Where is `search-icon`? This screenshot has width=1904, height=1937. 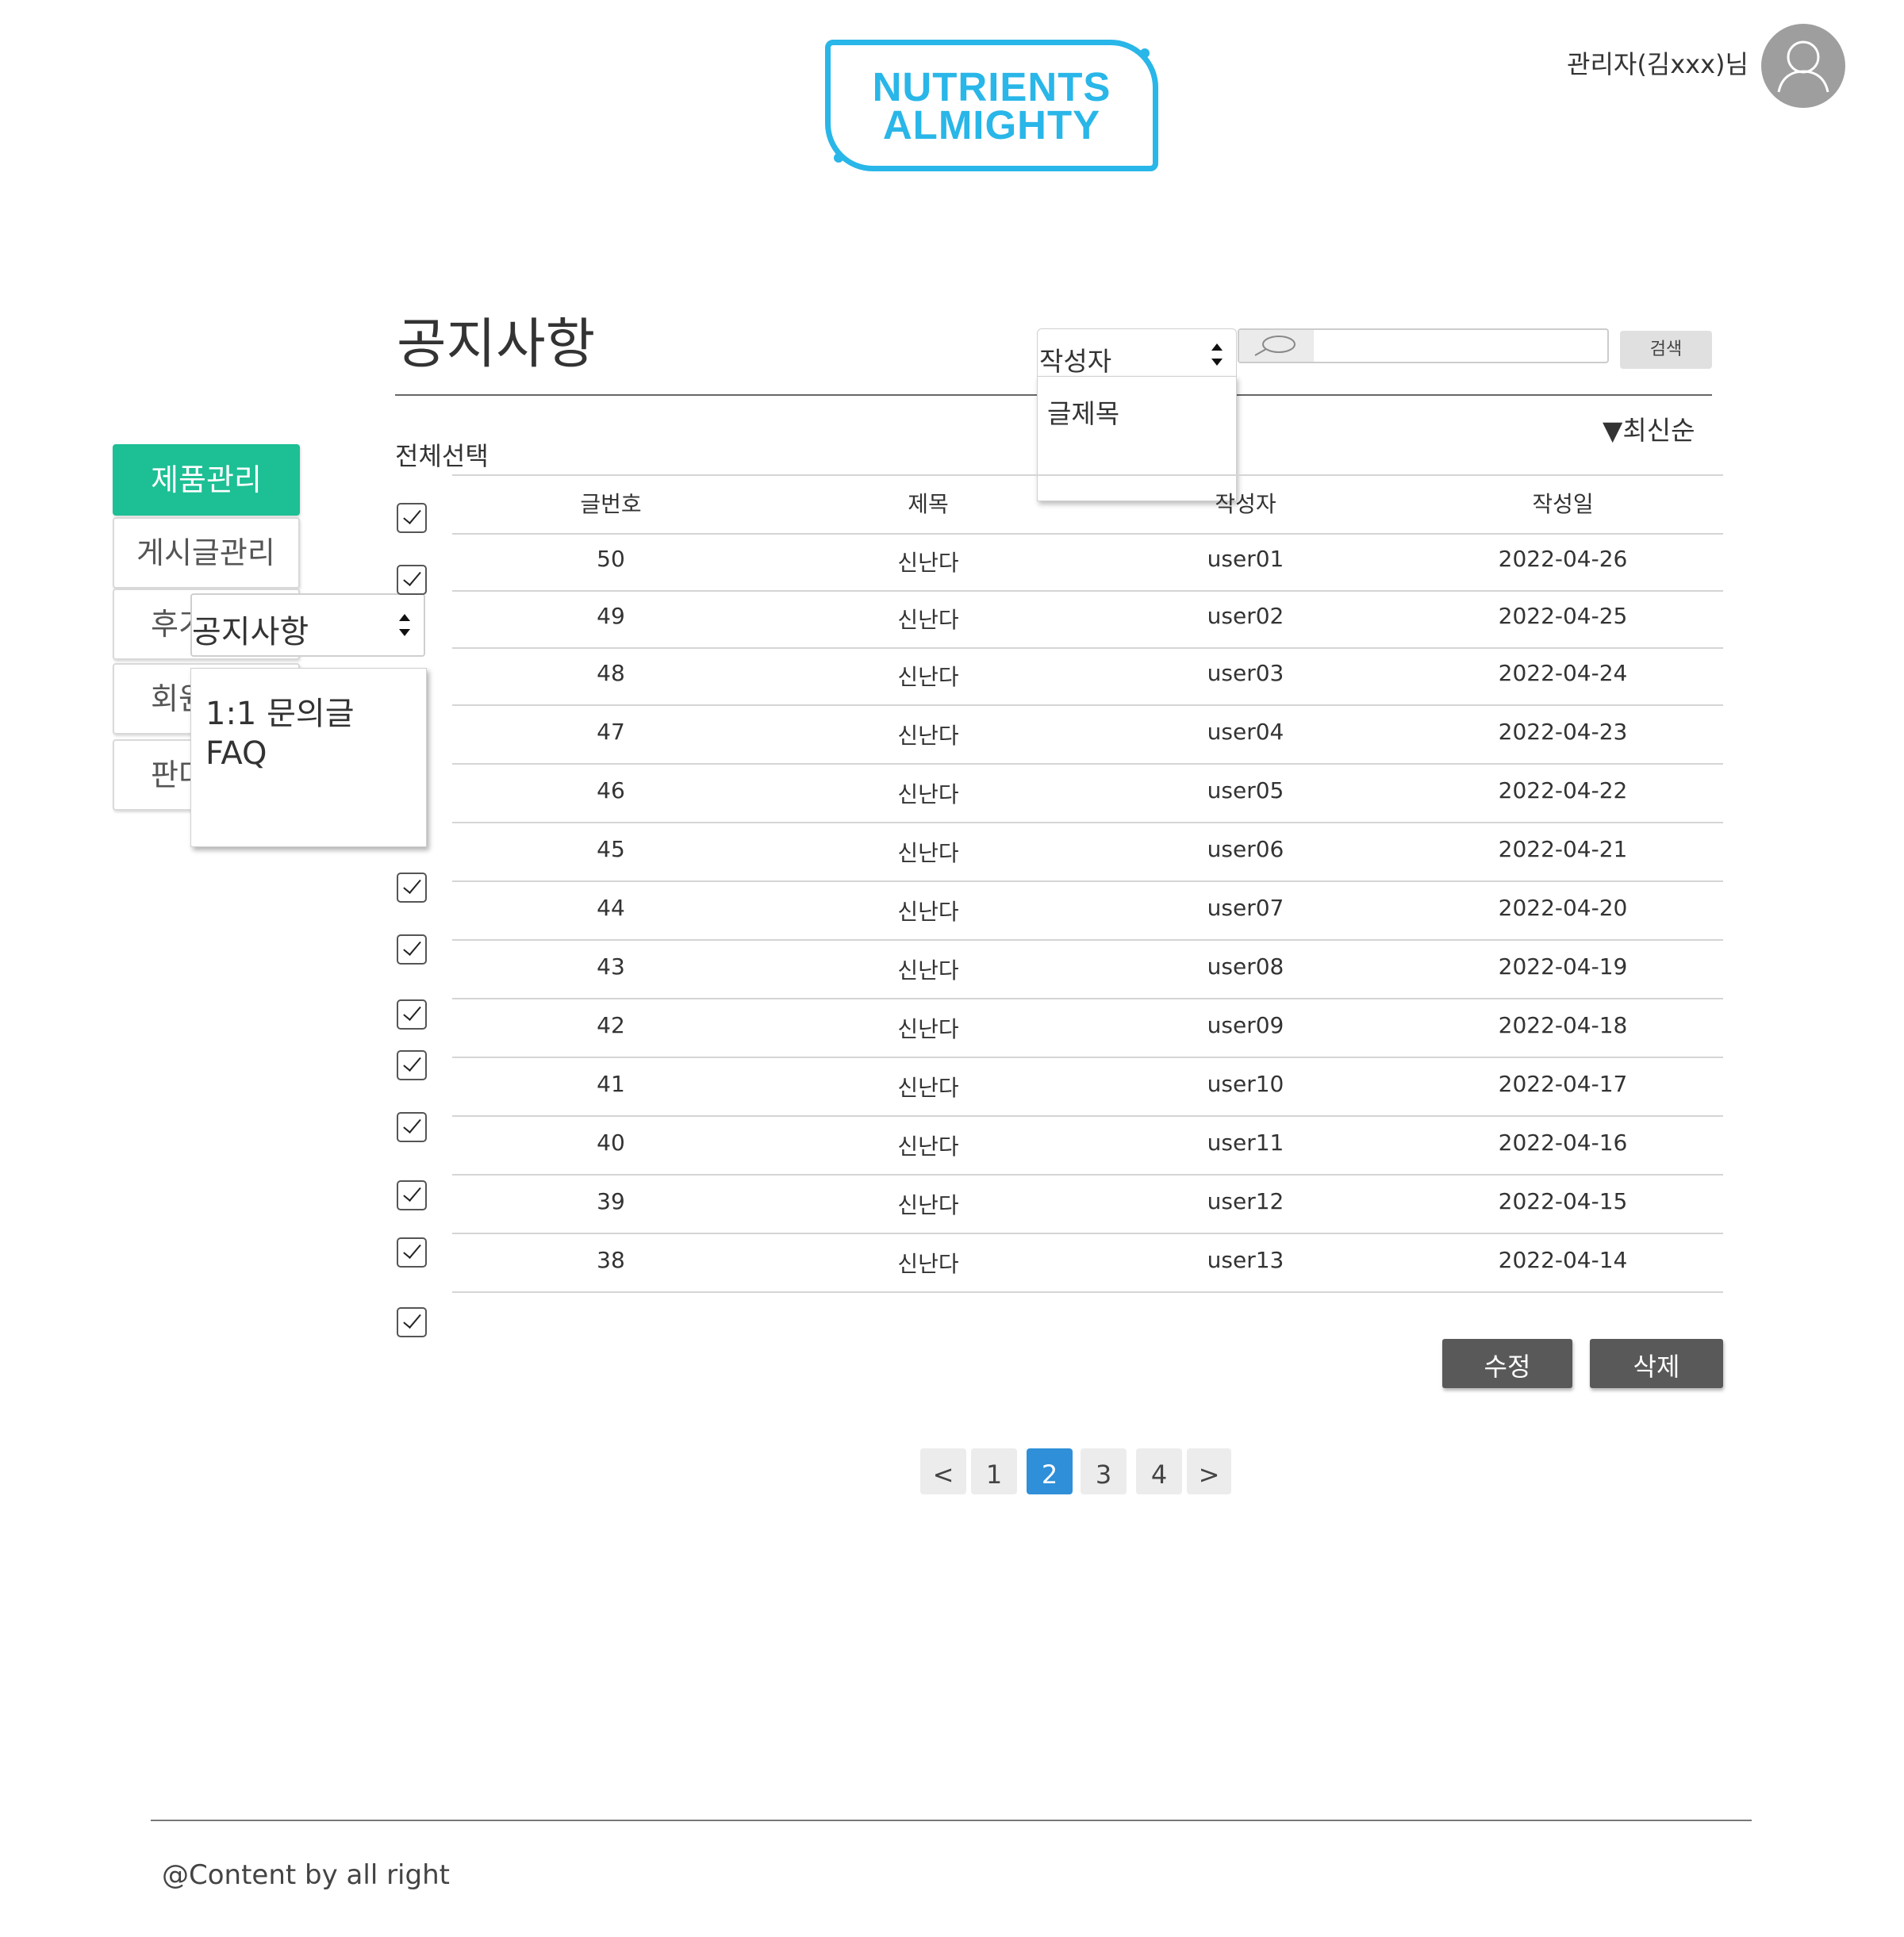 search-icon is located at coordinates (1276, 346).